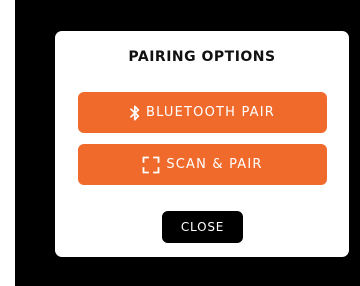 The image size is (360, 286). I want to click on bluetooth-pair-button: BLUETOOTH PAIR, so click(202, 112).